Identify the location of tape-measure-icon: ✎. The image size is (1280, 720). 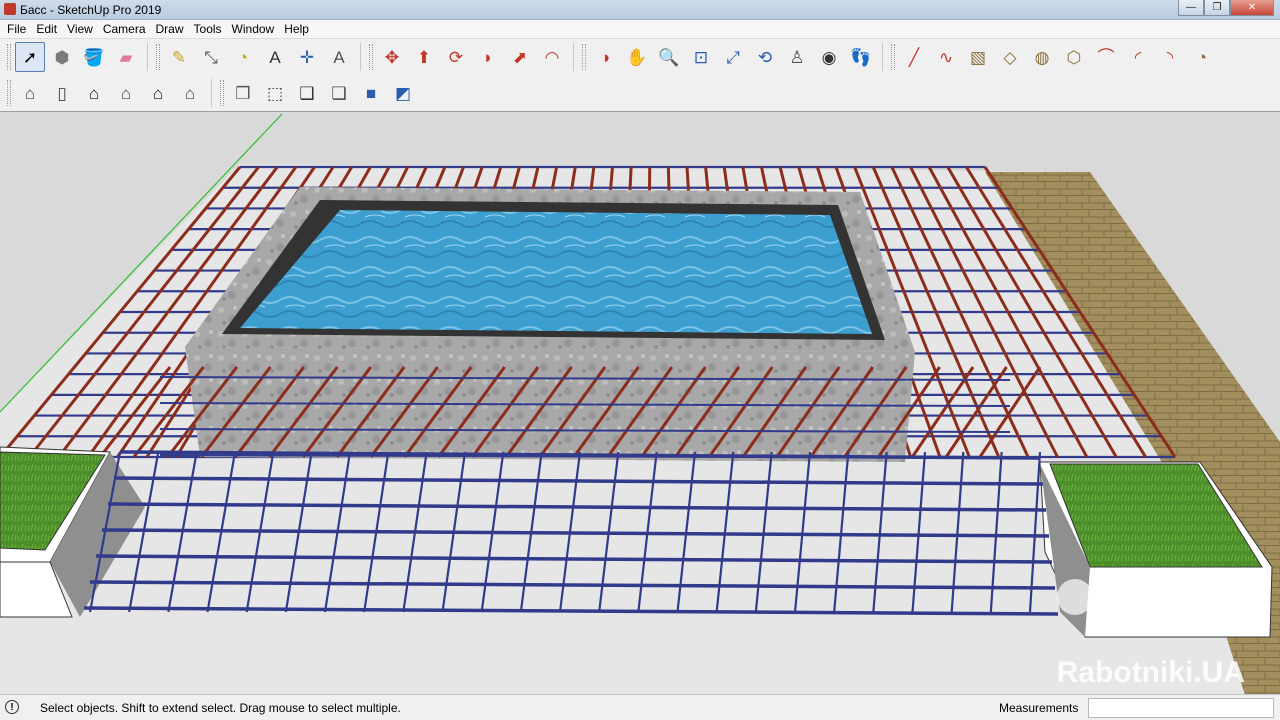
(179, 57).